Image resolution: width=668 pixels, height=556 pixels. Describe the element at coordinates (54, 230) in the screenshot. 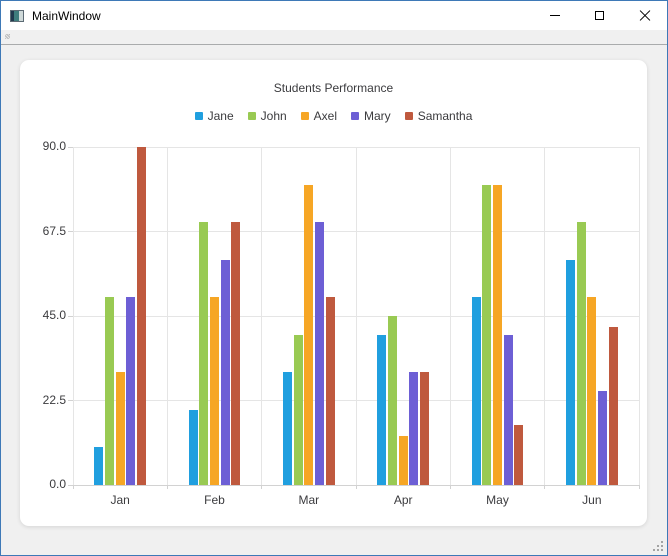

I see `y-axis-label: 67.5` at that location.